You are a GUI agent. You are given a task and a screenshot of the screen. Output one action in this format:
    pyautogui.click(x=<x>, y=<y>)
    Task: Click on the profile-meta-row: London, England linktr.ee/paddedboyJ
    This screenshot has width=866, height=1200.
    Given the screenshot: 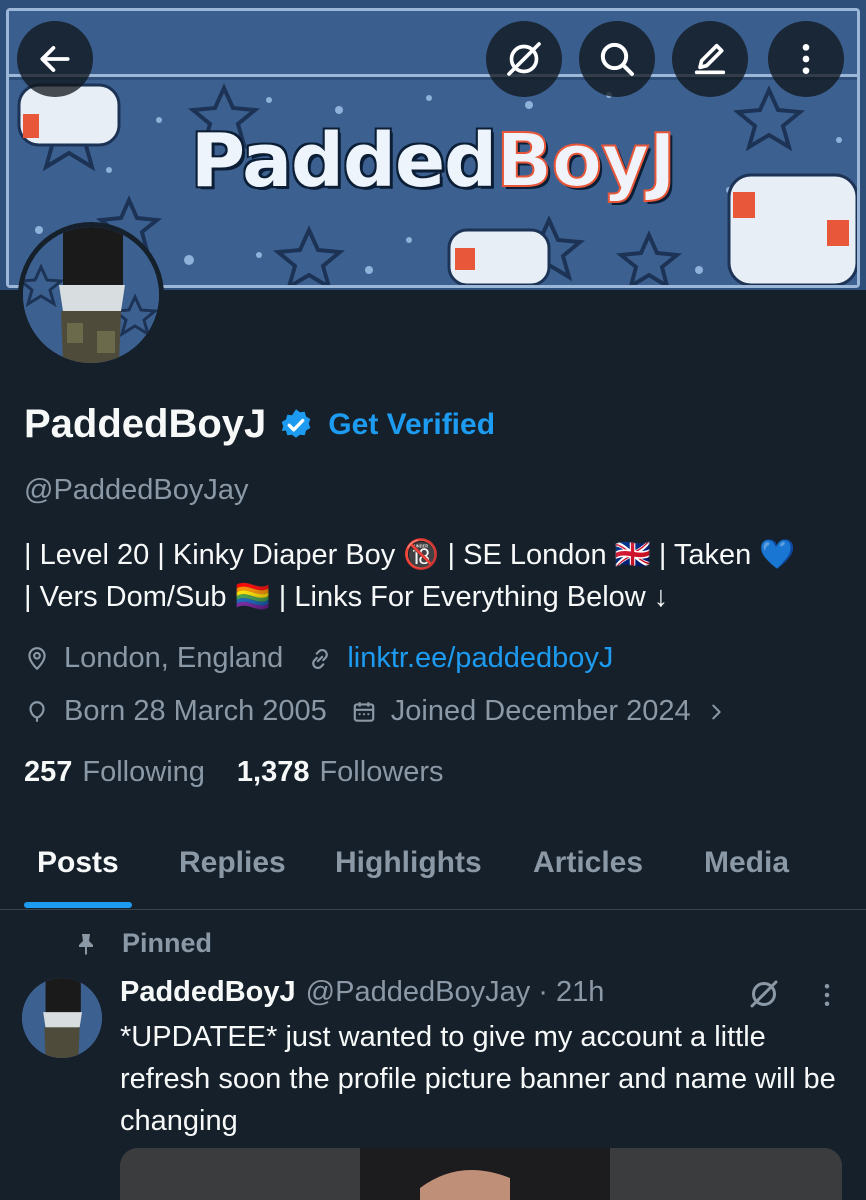 What is the action you would take?
    pyautogui.click(x=330, y=658)
    